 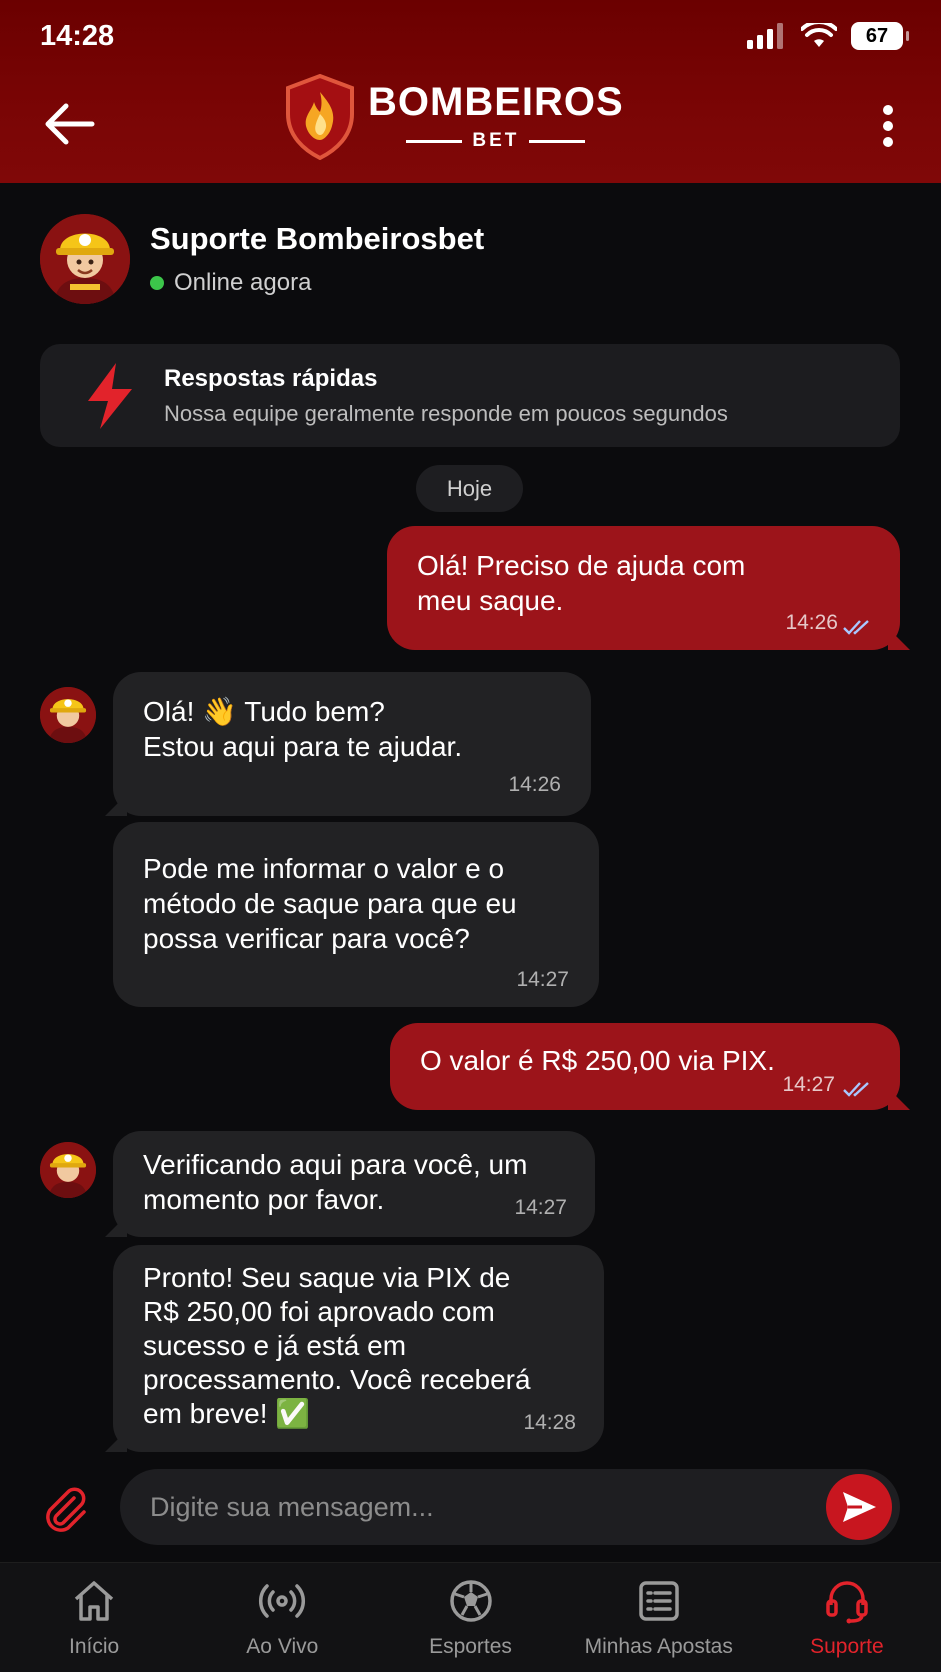 I want to click on message-input, so click(x=480, y=1507).